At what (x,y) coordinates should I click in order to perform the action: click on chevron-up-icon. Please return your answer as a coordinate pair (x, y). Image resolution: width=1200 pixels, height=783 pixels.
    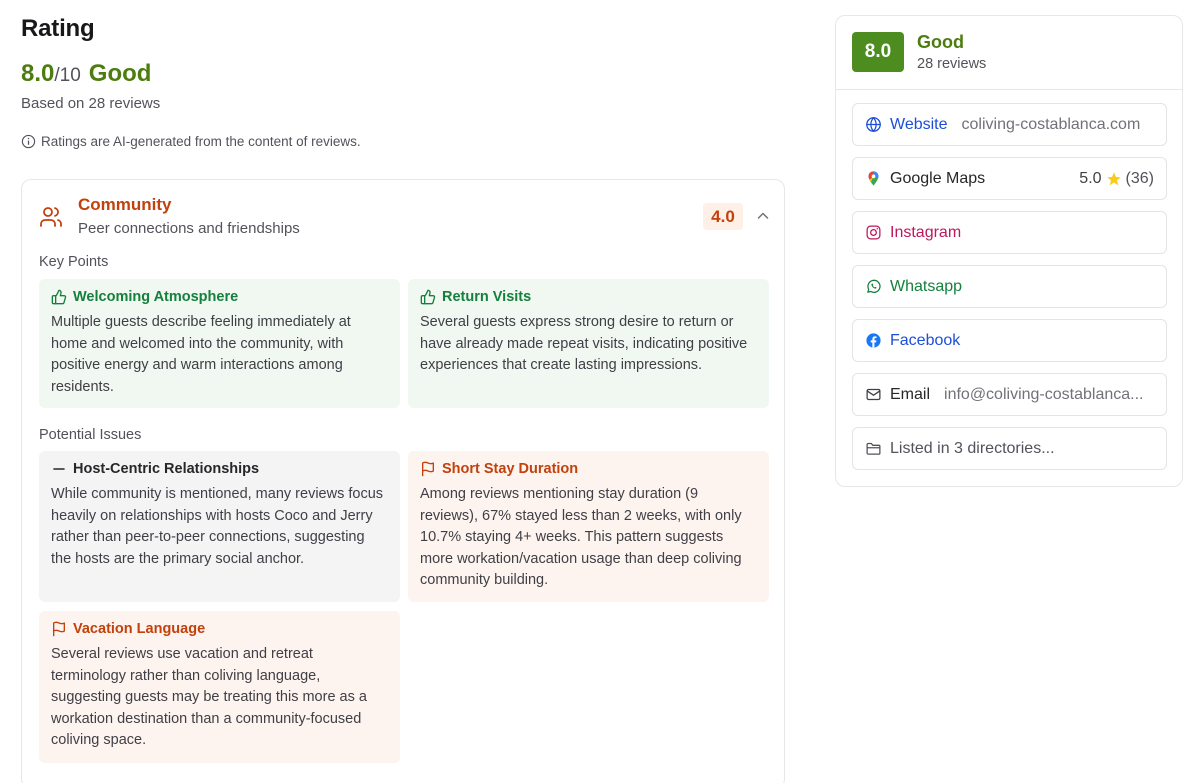
    Looking at the image, I should click on (763, 216).